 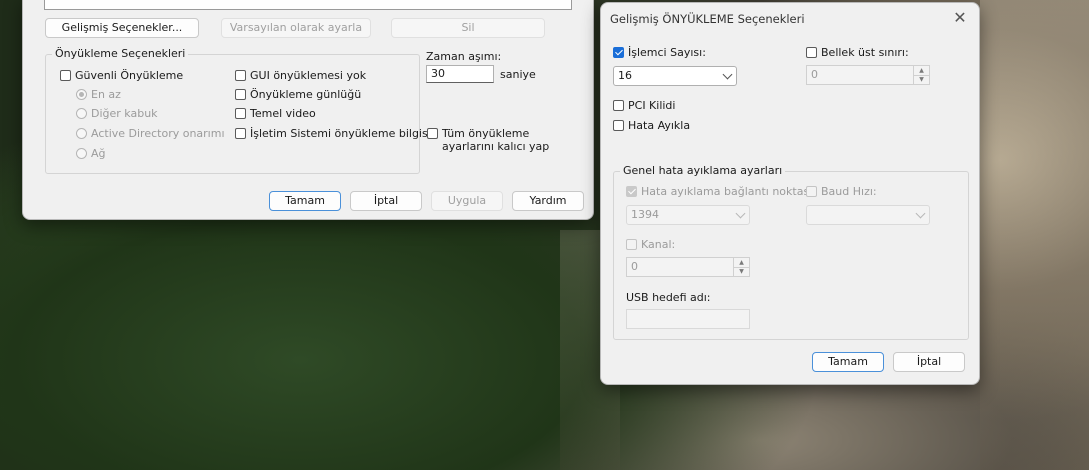 What do you see at coordinates (960, 18) in the screenshot?
I see `close-icon: ✕` at bounding box center [960, 18].